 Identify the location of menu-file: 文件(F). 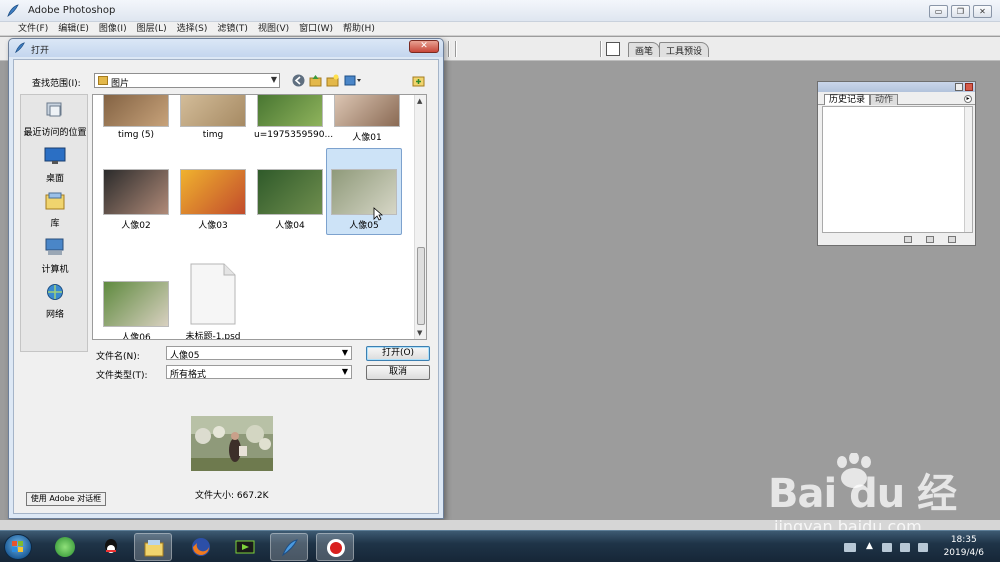
(33, 28).